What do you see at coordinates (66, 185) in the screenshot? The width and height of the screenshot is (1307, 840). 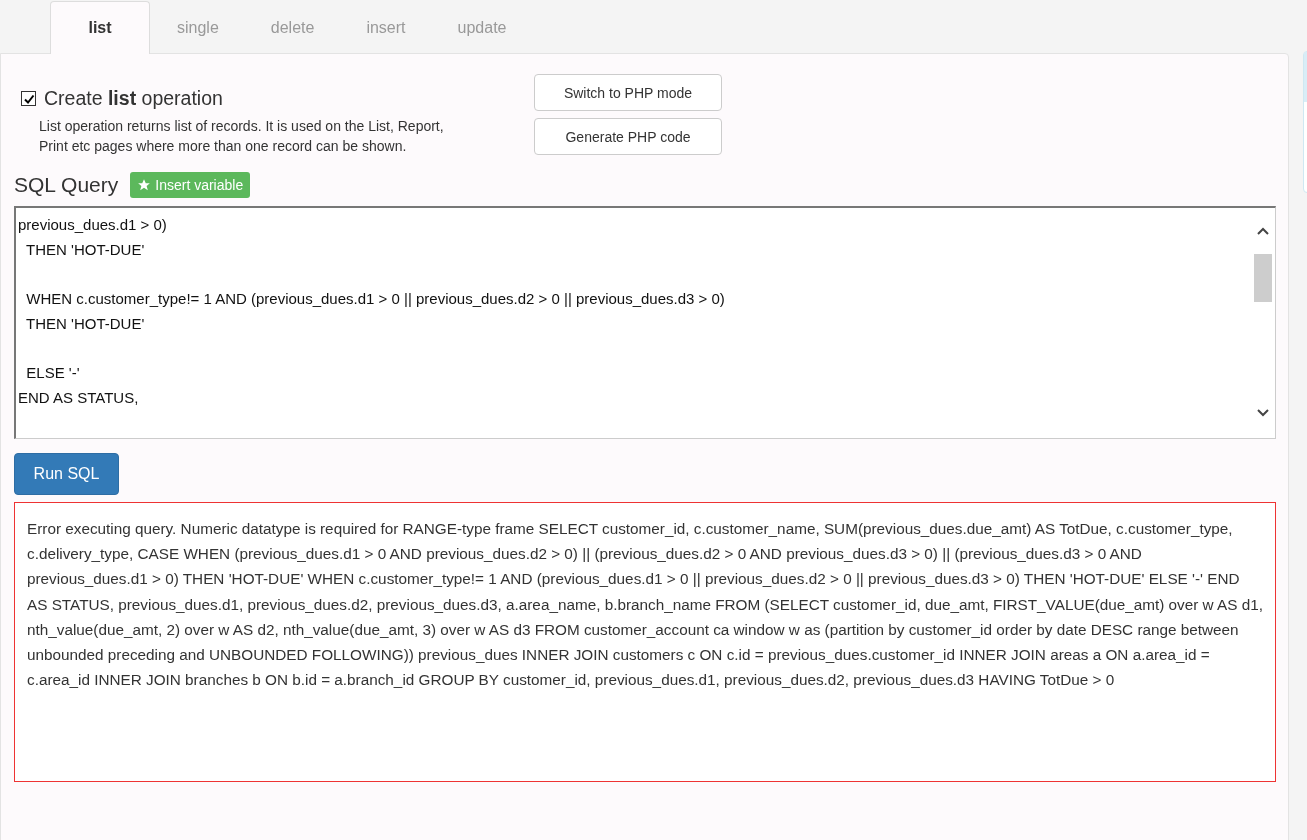 I see `section-title: SQL Query` at bounding box center [66, 185].